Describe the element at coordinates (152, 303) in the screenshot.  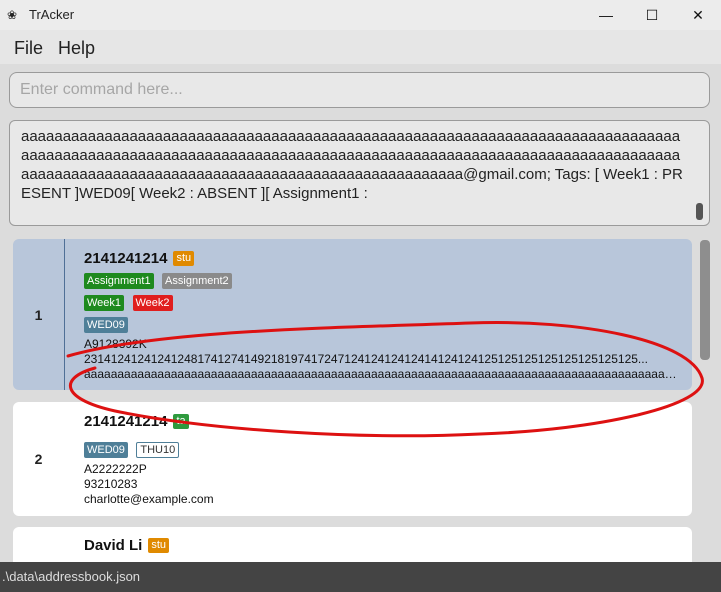
I see `week-tag: Week2` at that location.